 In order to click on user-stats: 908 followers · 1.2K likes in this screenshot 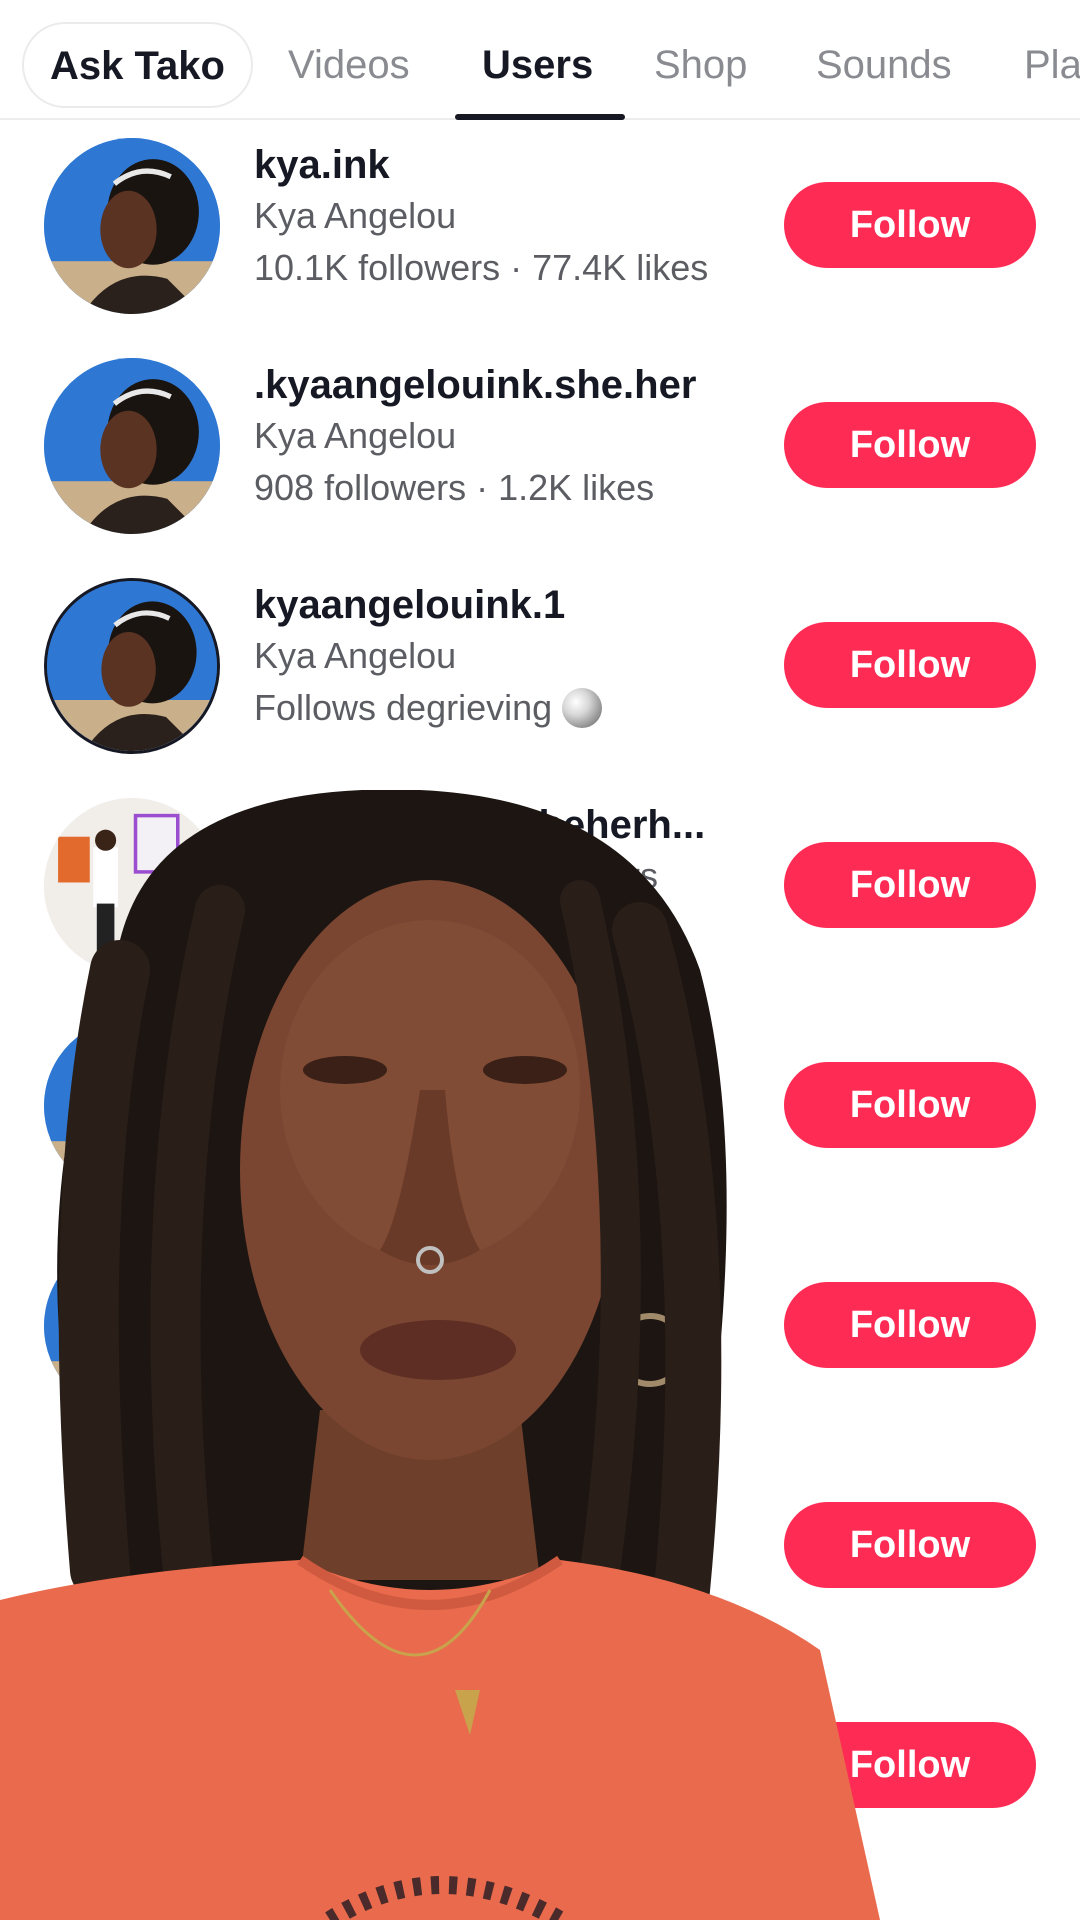, I will do `click(454, 487)`.